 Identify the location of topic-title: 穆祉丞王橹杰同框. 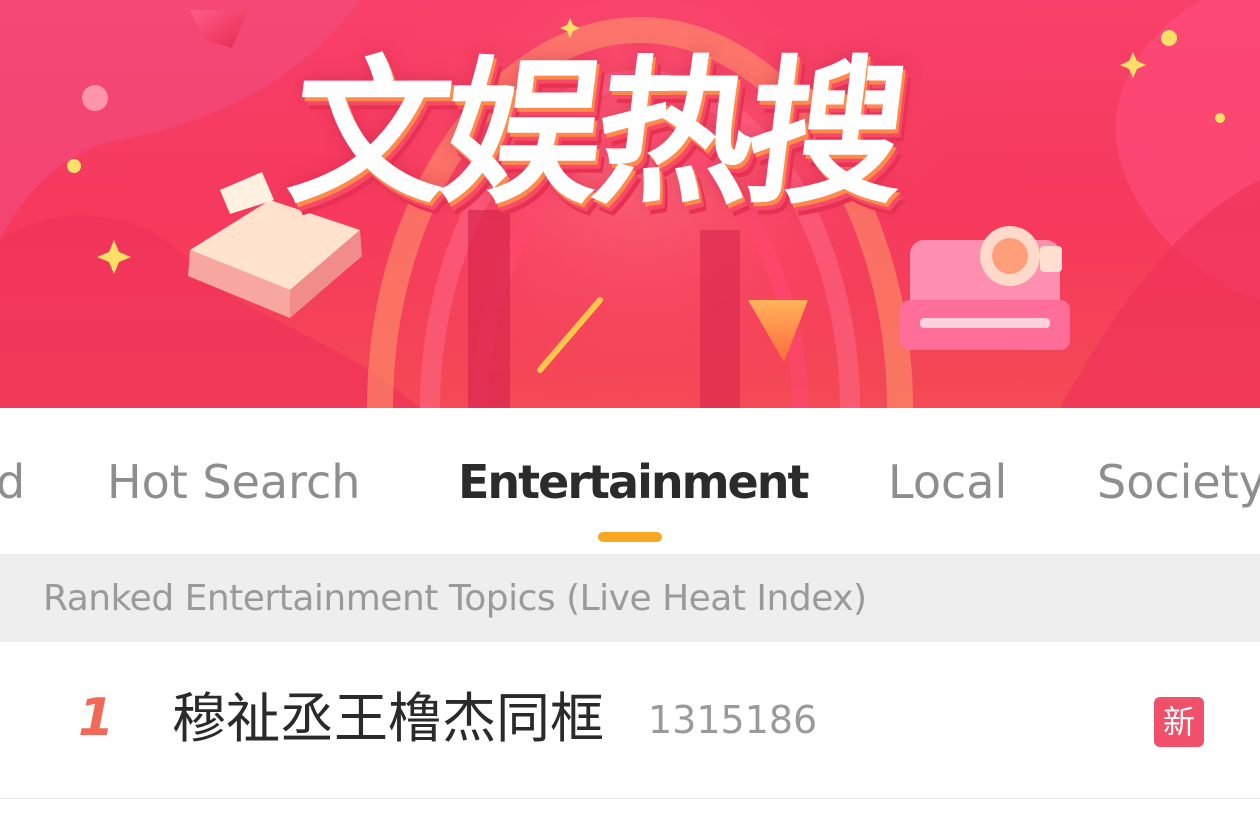
(388, 719).